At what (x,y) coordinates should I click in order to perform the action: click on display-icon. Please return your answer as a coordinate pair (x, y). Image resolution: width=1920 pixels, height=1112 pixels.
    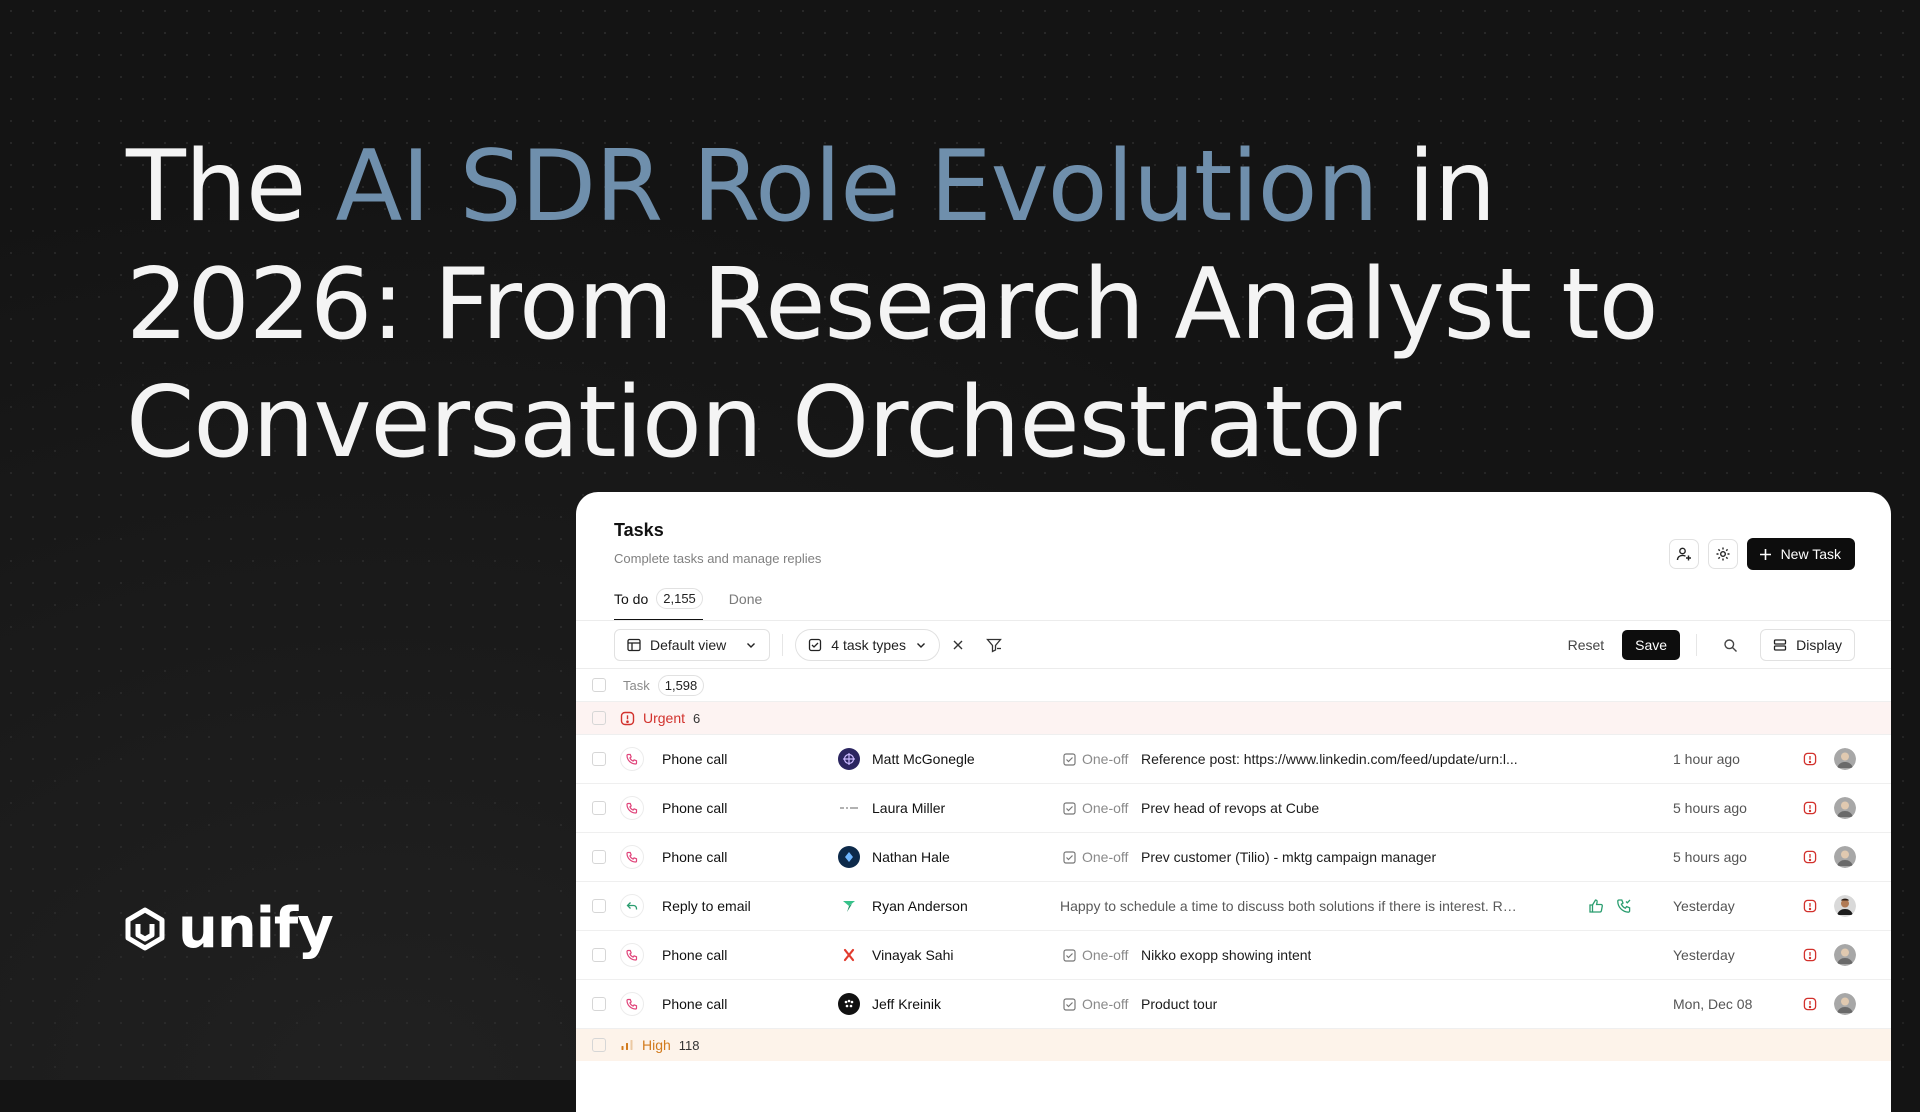
    Looking at the image, I should click on (1780, 645).